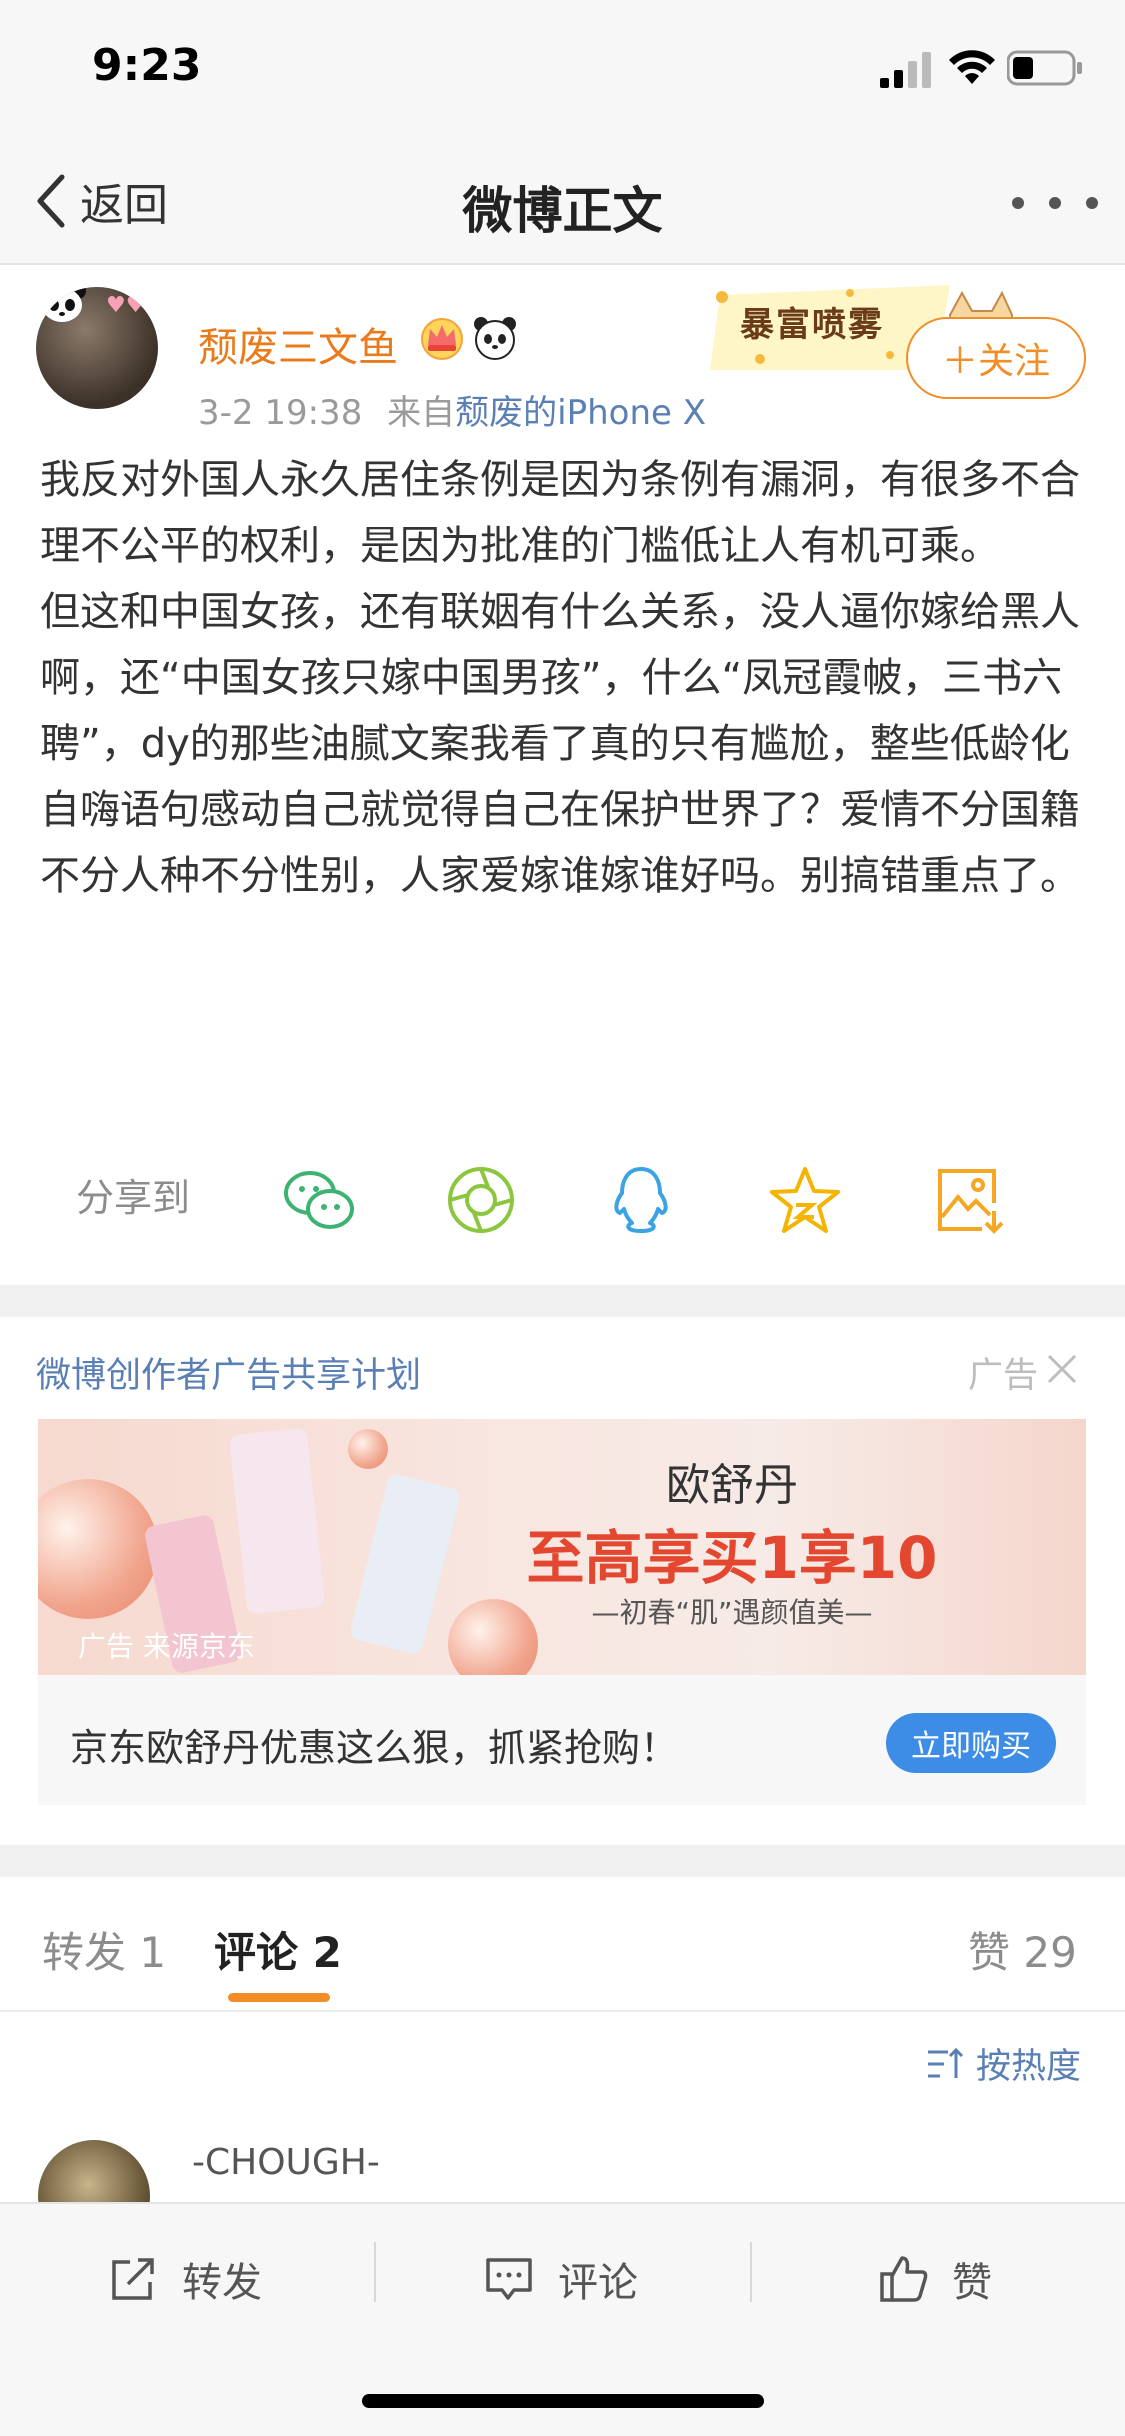  Describe the element at coordinates (562, 1190) in the screenshot. I see `share-row: 分享到` at that location.